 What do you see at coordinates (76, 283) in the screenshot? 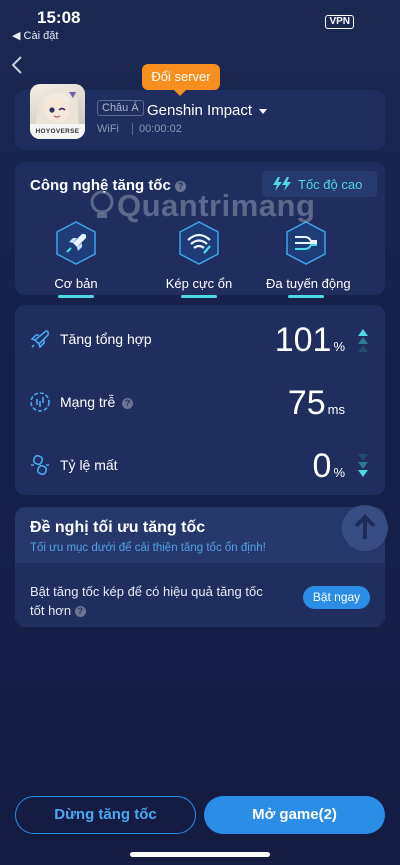
I see `mode-basic-label: Cơ bản` at bounding box center [76, 283].